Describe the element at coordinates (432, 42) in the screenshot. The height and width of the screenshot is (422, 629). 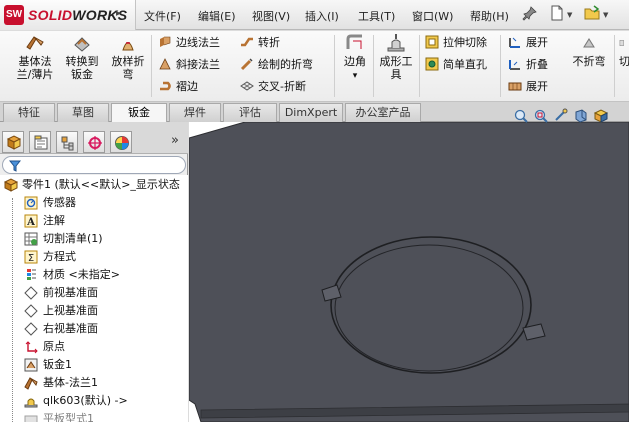
I see `extruded-cut-icon` at that location.